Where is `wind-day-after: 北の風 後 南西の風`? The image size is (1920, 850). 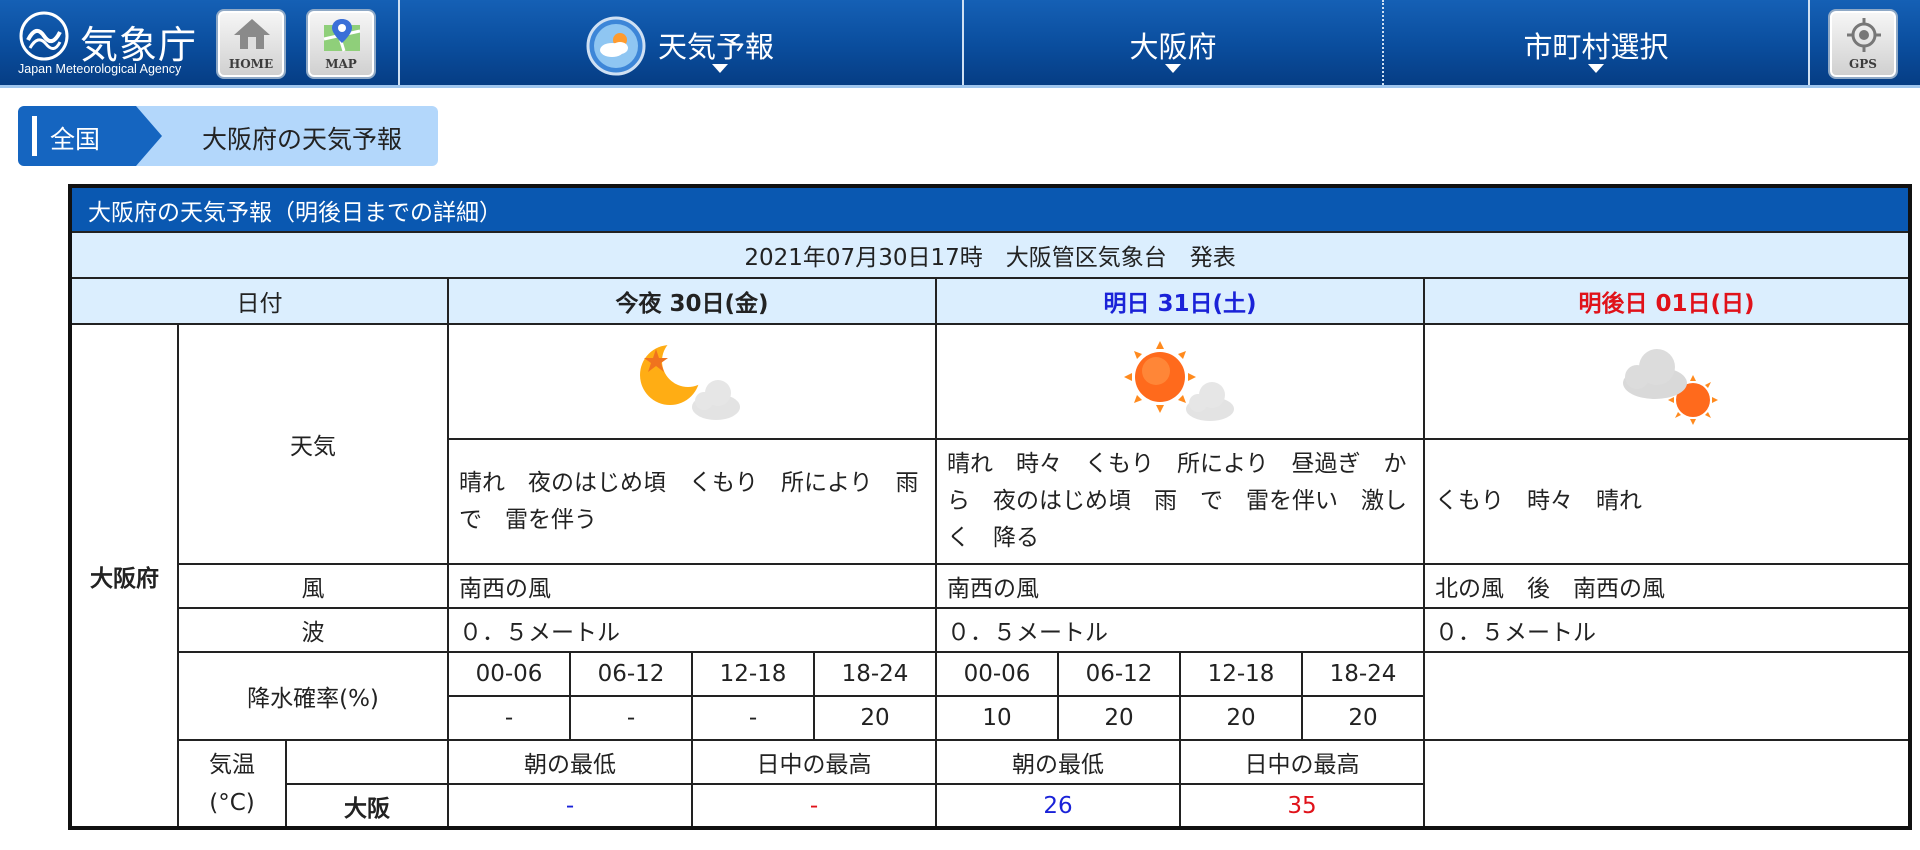 wind-day-after: 北の風 後 南西の風 is located at coordinates (1667, 586).